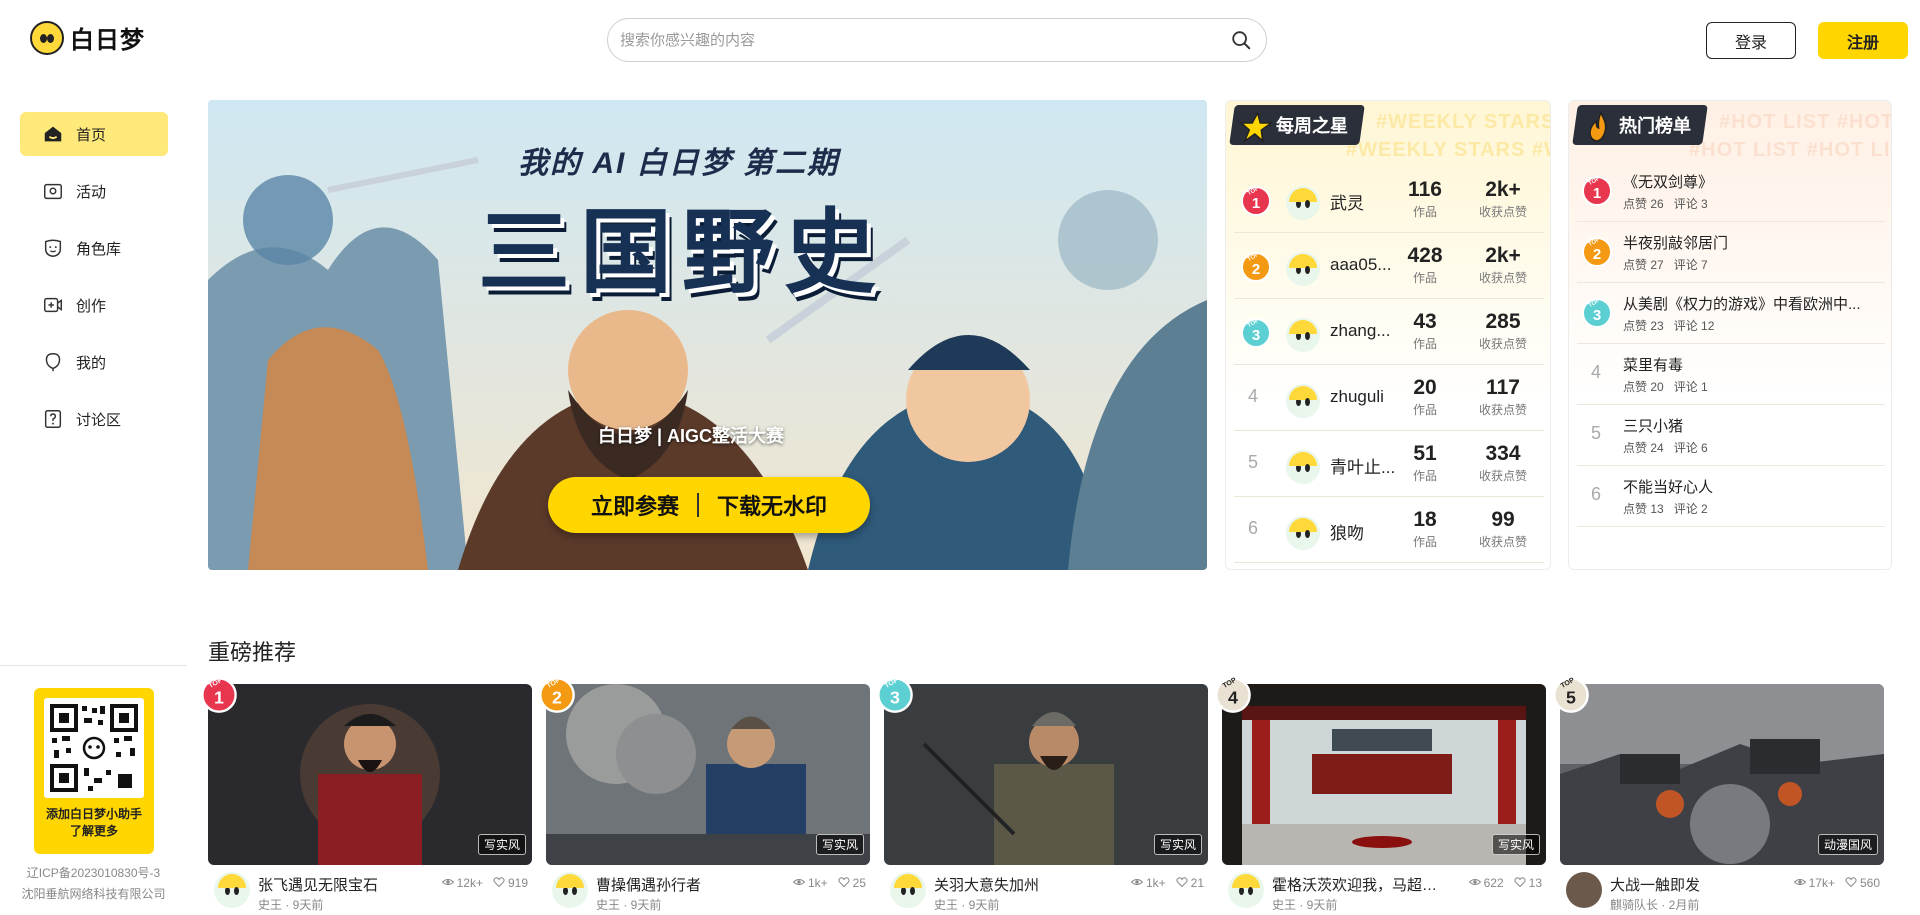 This screenshot has width=1920, height=915. I want to click on card-title: 张飞遇见无限宝石, so click(343, 884).